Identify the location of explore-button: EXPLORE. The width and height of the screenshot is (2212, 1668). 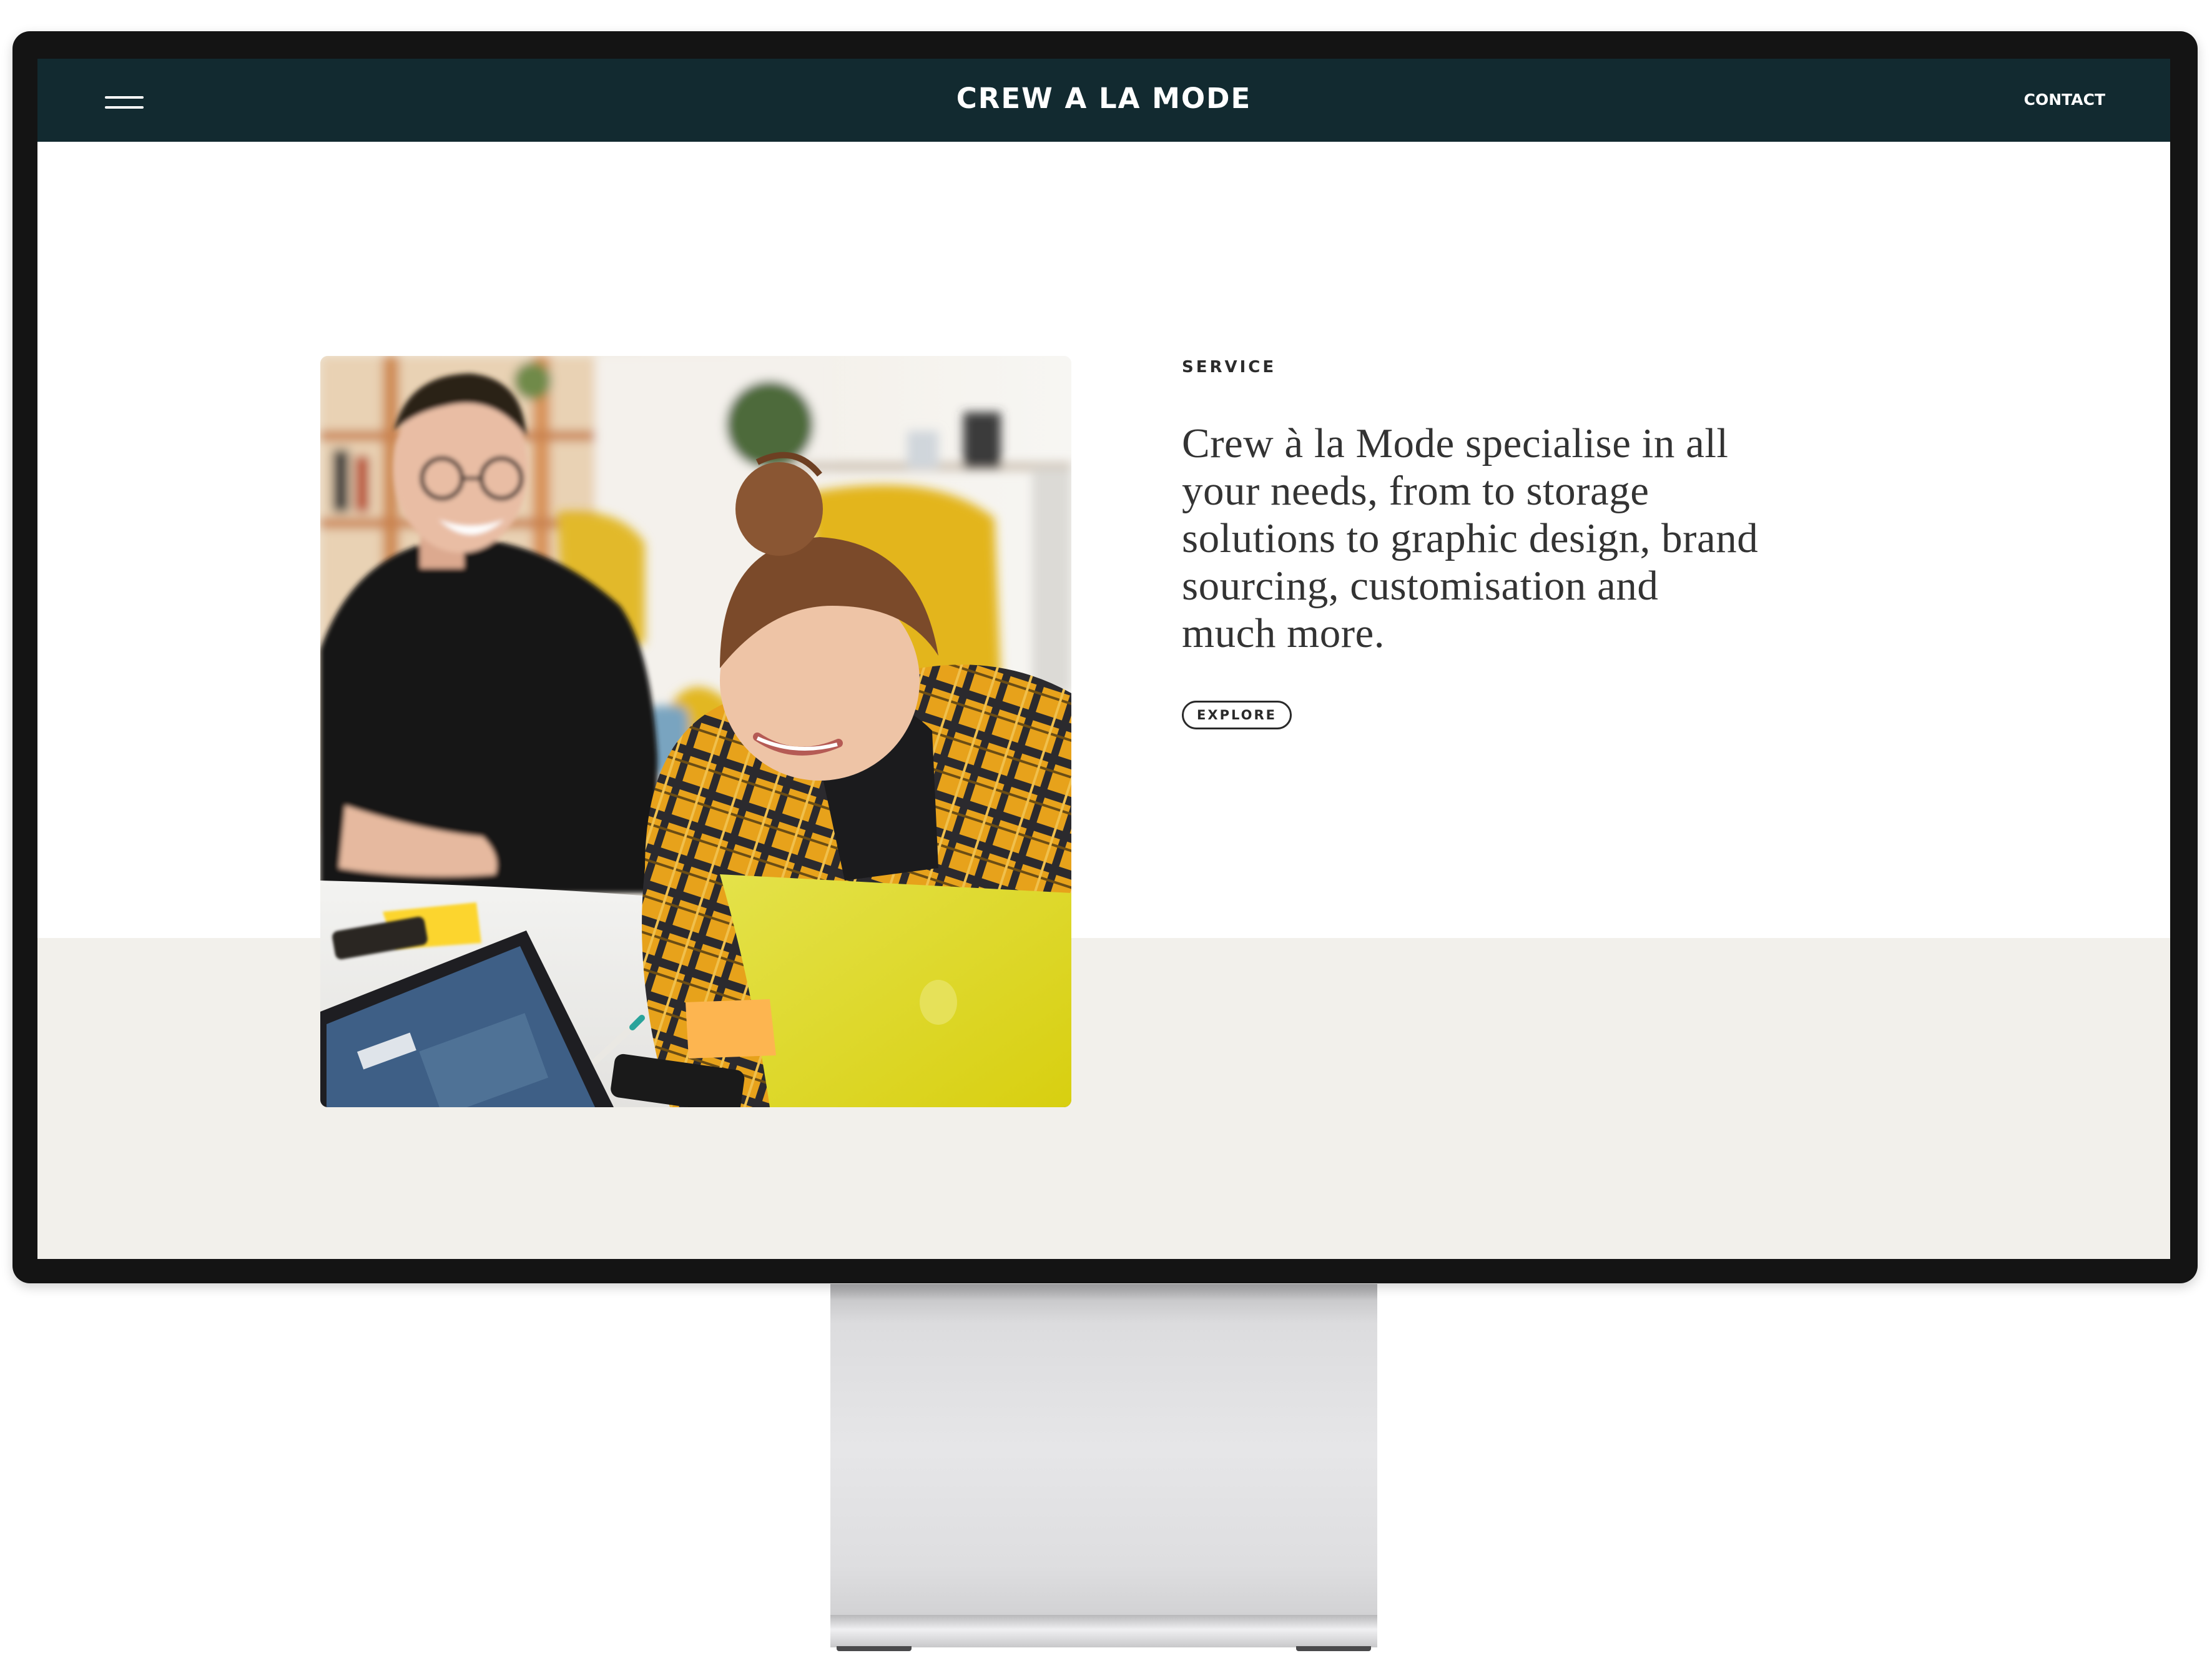
(1237, 715).